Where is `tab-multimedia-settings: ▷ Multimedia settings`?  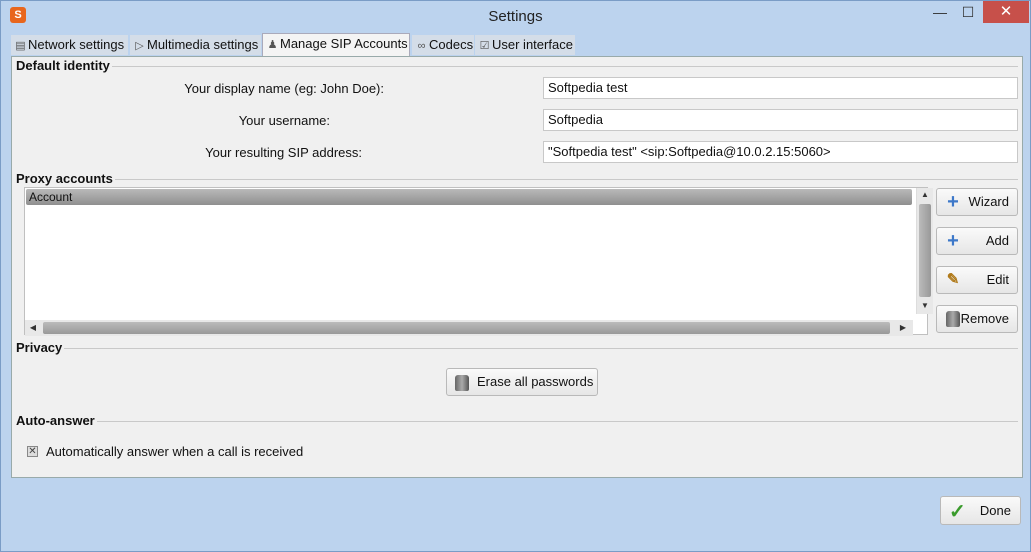 tab-multimedia-settings: ▷ Multimedia settings is located at coordinates (195, 45).